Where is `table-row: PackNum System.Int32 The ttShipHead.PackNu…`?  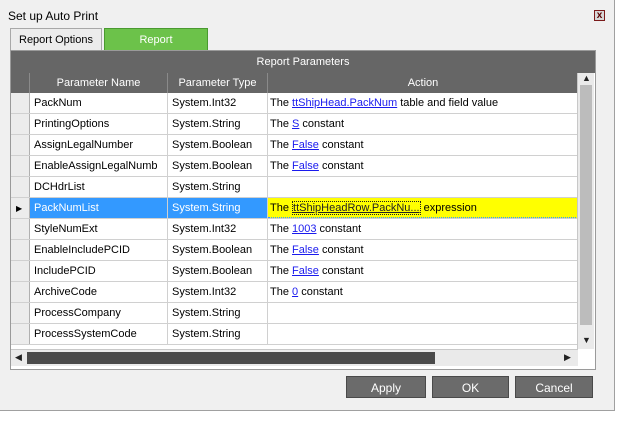
table-row: PackNum System.Int32 The ttShipHead.PackNu… is located at coordinates (294, 103).